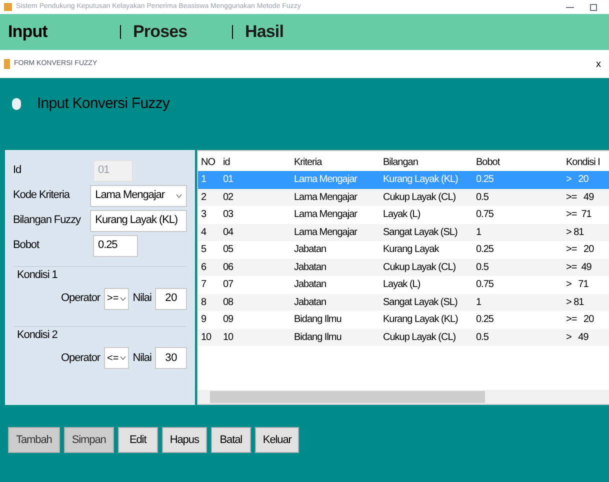 The width and height of the screenshot is (609, 482). I want to click on table-row: 8 08 Jabatan Sangat Layak (SL) 1 > 81, so click(403, 302).